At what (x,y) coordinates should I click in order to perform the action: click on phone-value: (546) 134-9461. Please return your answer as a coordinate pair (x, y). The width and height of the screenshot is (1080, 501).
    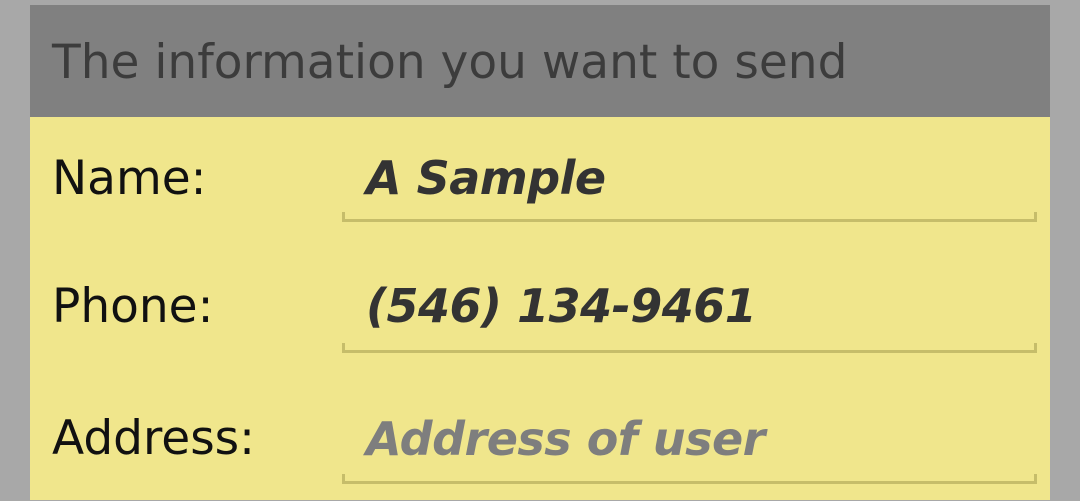
    Looking at the image, I should click on (561, 306).